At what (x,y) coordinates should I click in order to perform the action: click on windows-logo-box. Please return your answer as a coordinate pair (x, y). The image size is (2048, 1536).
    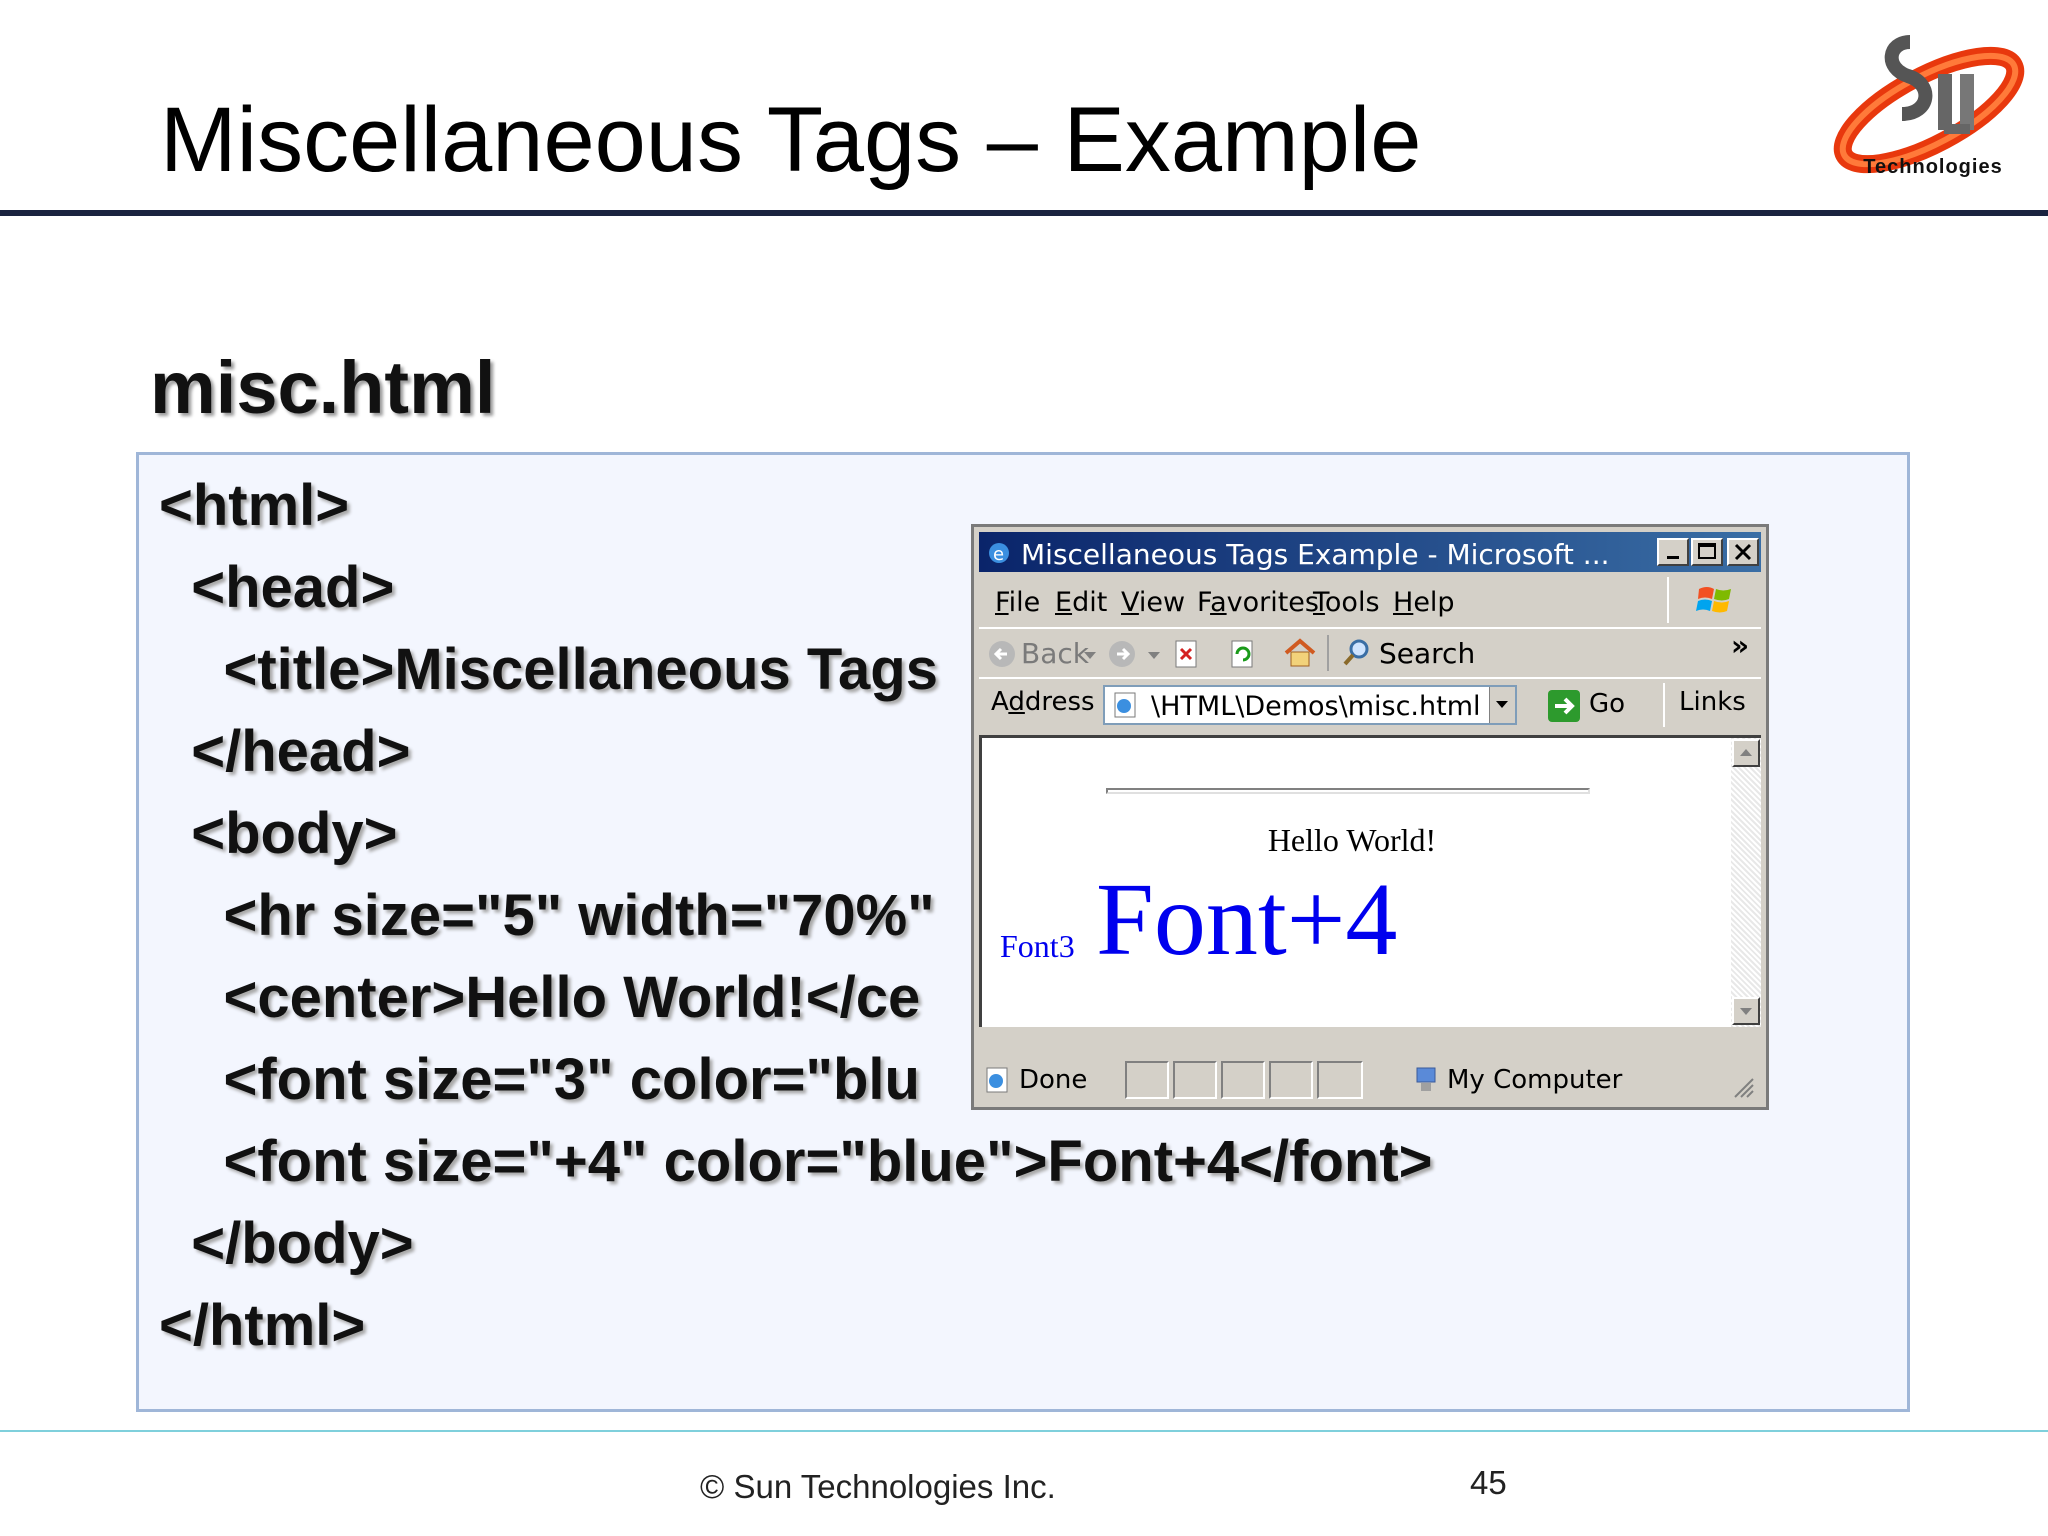
    Looking at the image, I should click on (1713, 600).